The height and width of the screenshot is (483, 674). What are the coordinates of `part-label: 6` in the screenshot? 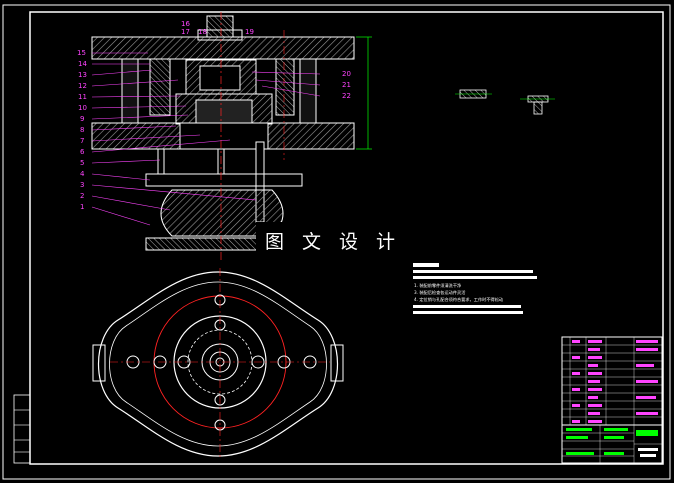 It's located at (82, 152).